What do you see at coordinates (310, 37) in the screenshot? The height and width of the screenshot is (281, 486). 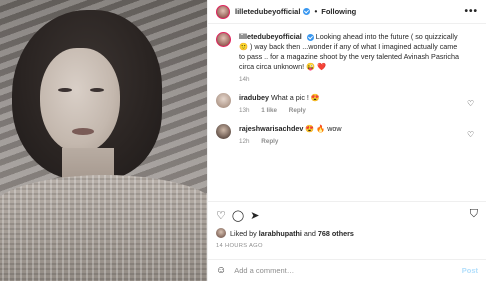 I see `caption-verified-icon` at bounding box center [310, 37].